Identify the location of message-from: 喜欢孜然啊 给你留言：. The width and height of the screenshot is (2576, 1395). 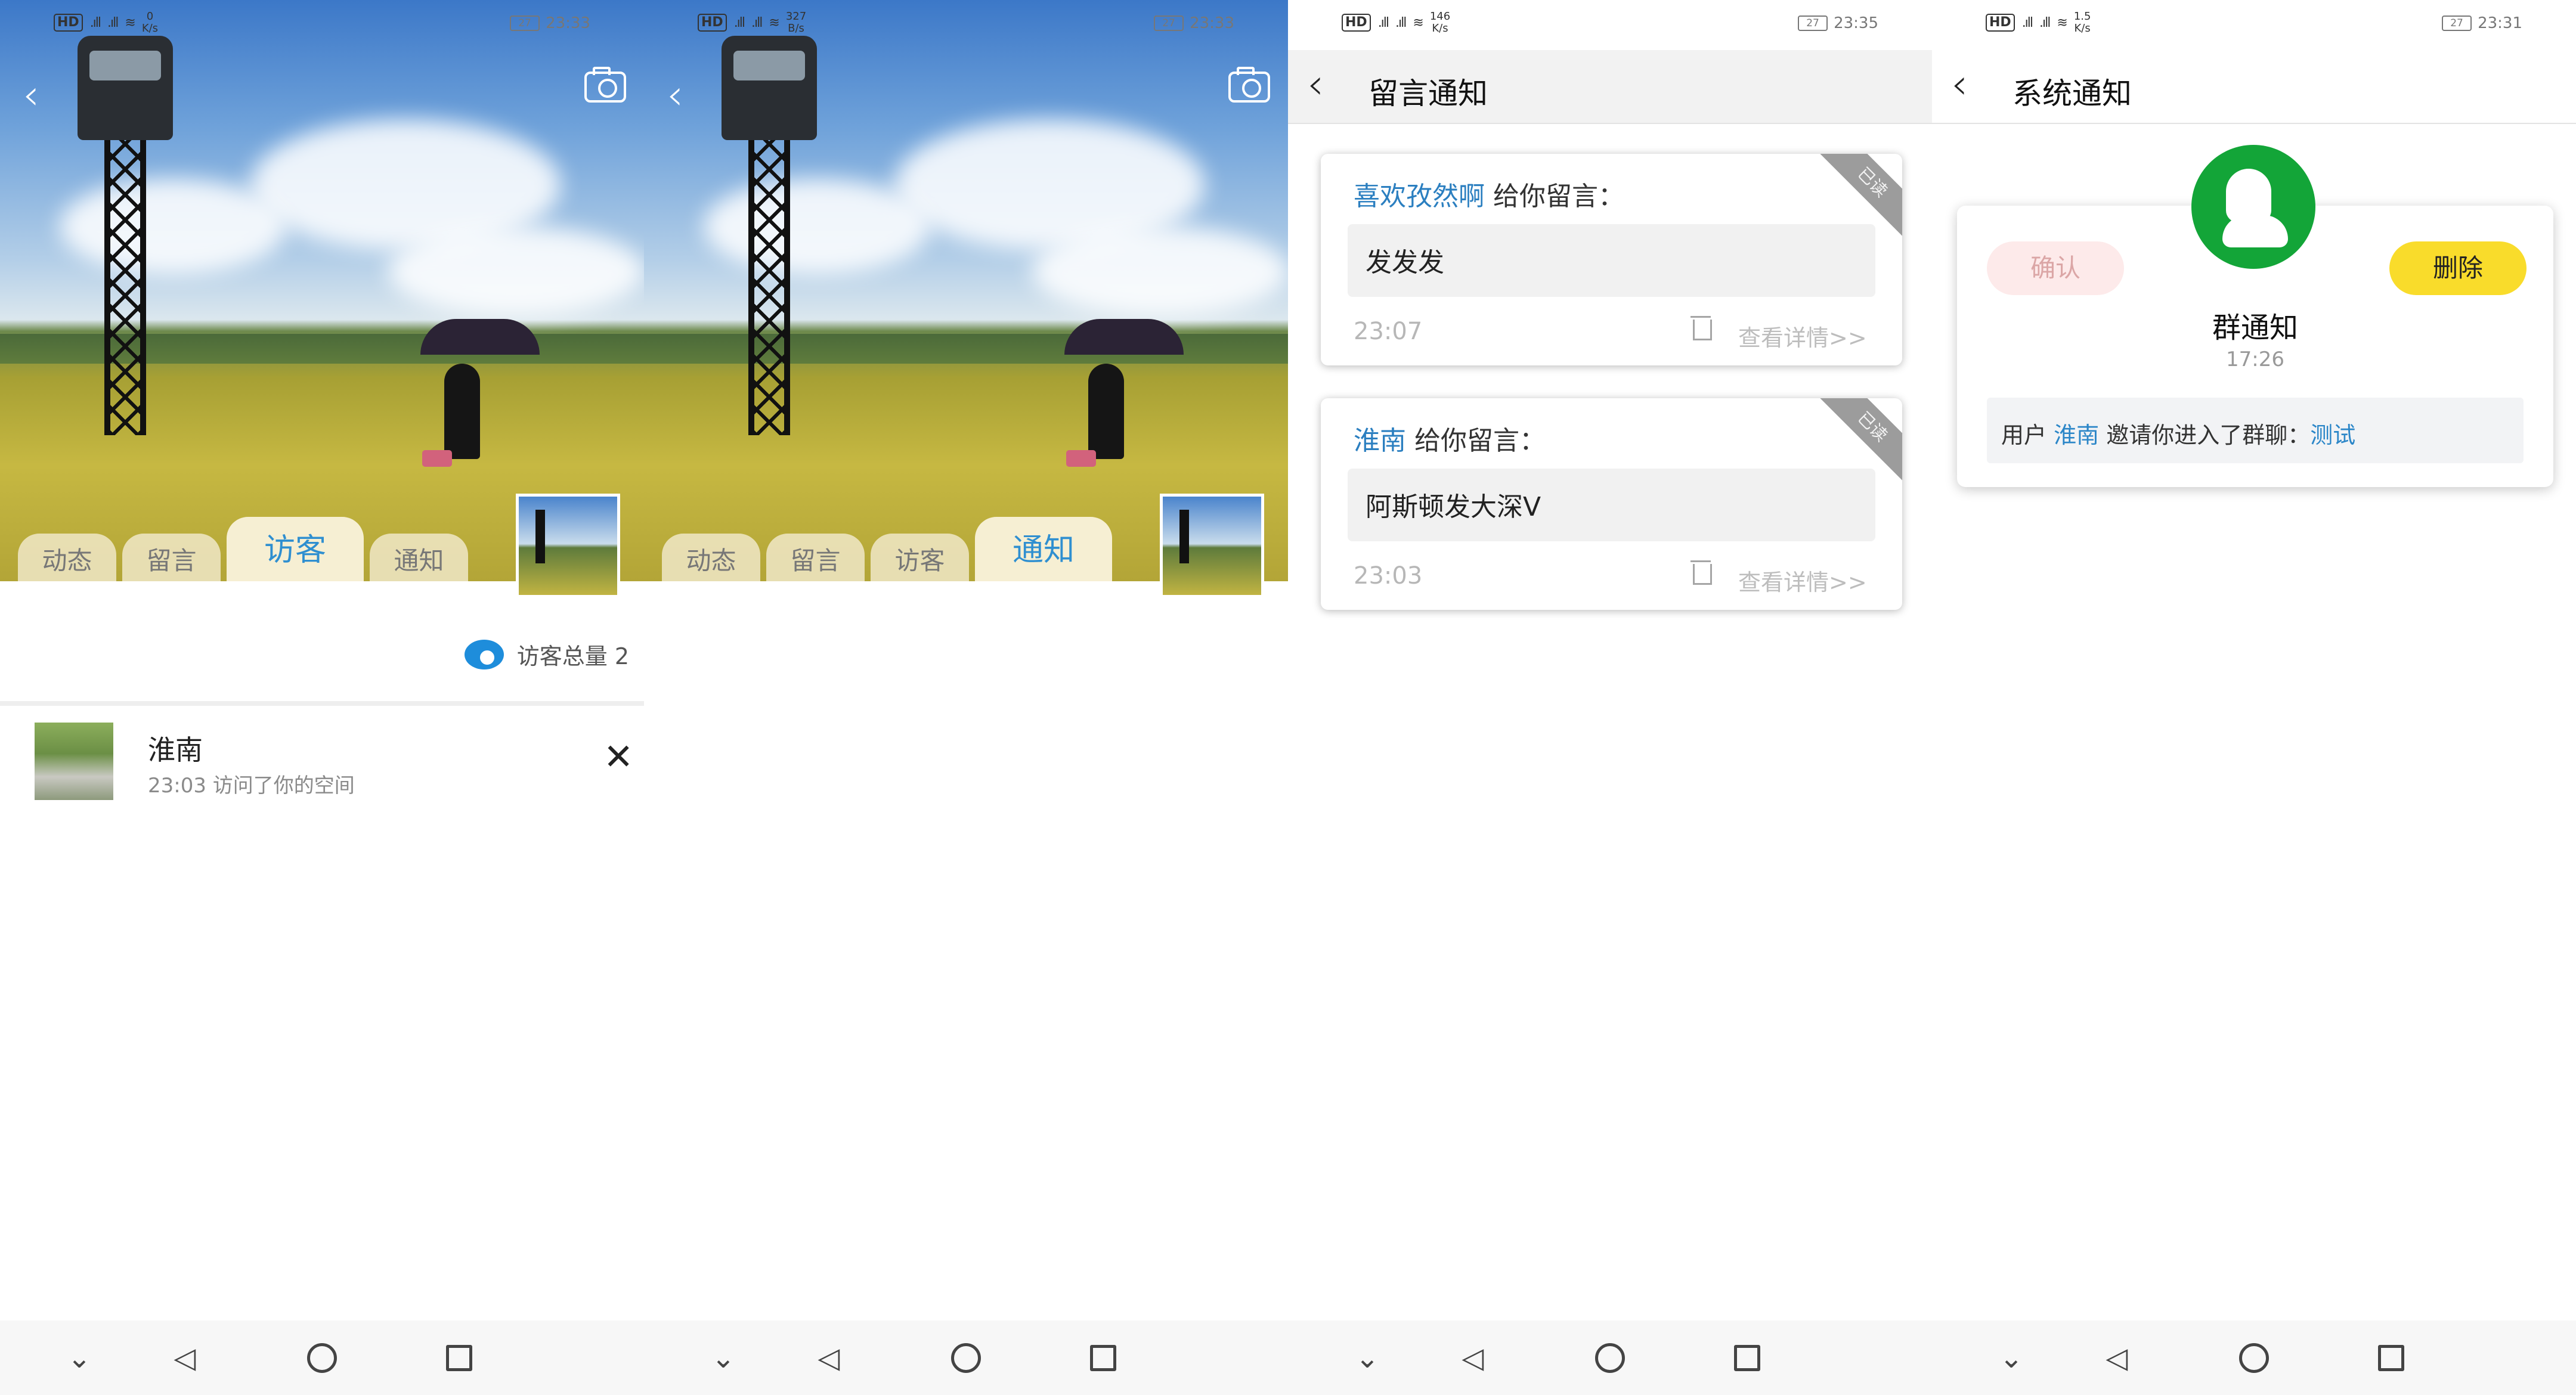
(1489, 196).